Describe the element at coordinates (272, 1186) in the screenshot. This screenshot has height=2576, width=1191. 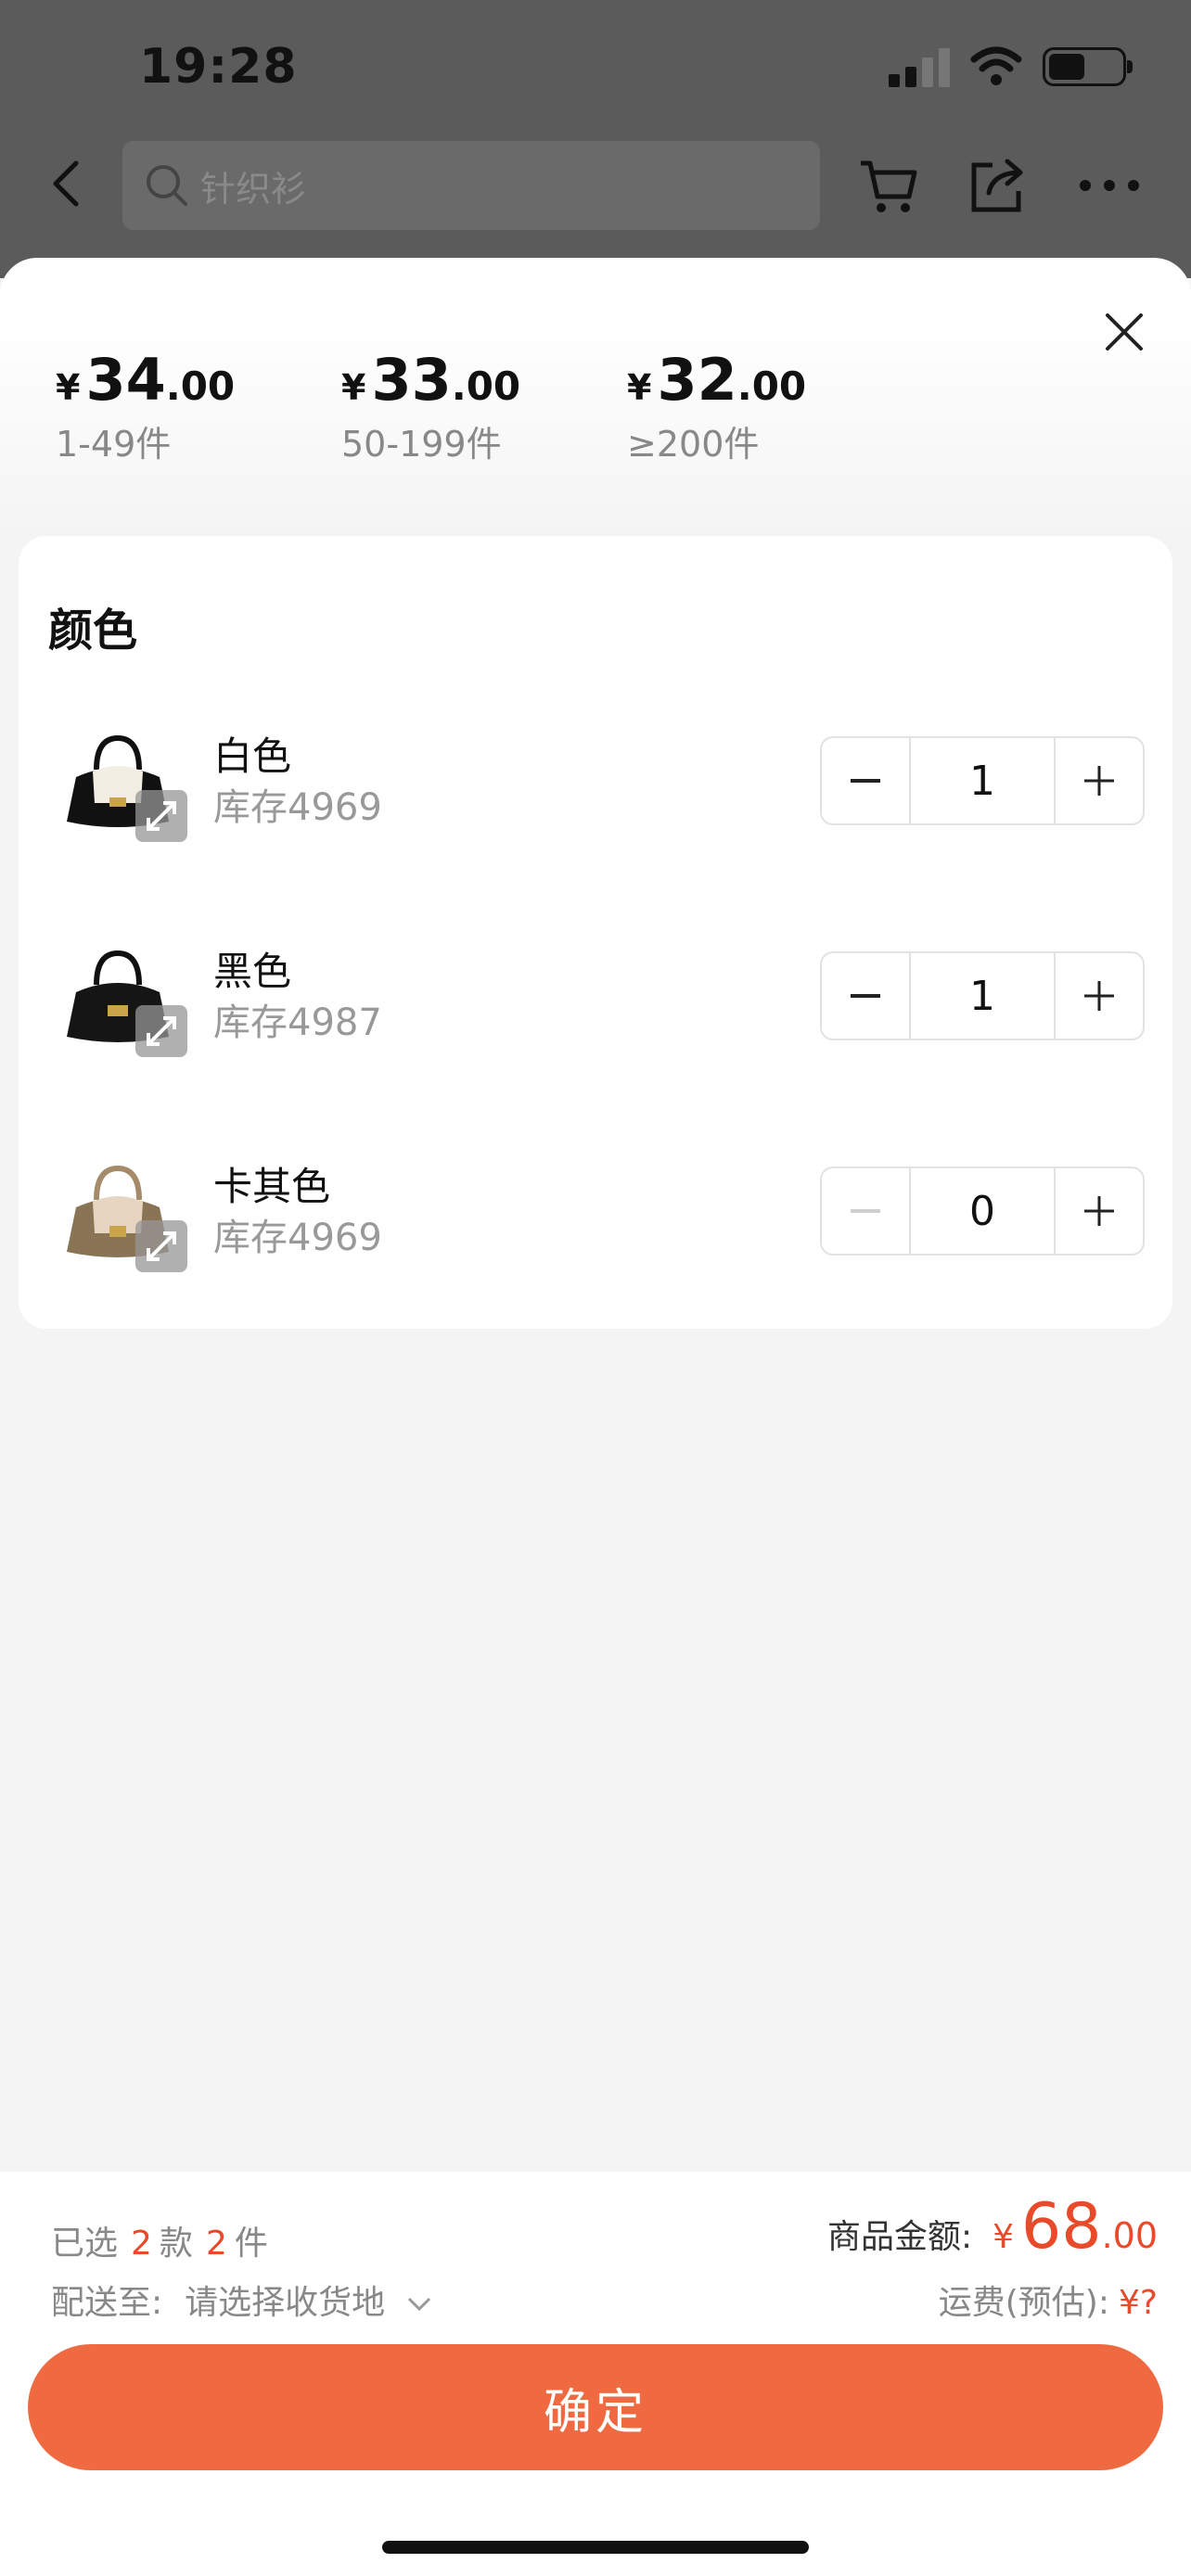
I see `variant-name: 卡其色` at that location.